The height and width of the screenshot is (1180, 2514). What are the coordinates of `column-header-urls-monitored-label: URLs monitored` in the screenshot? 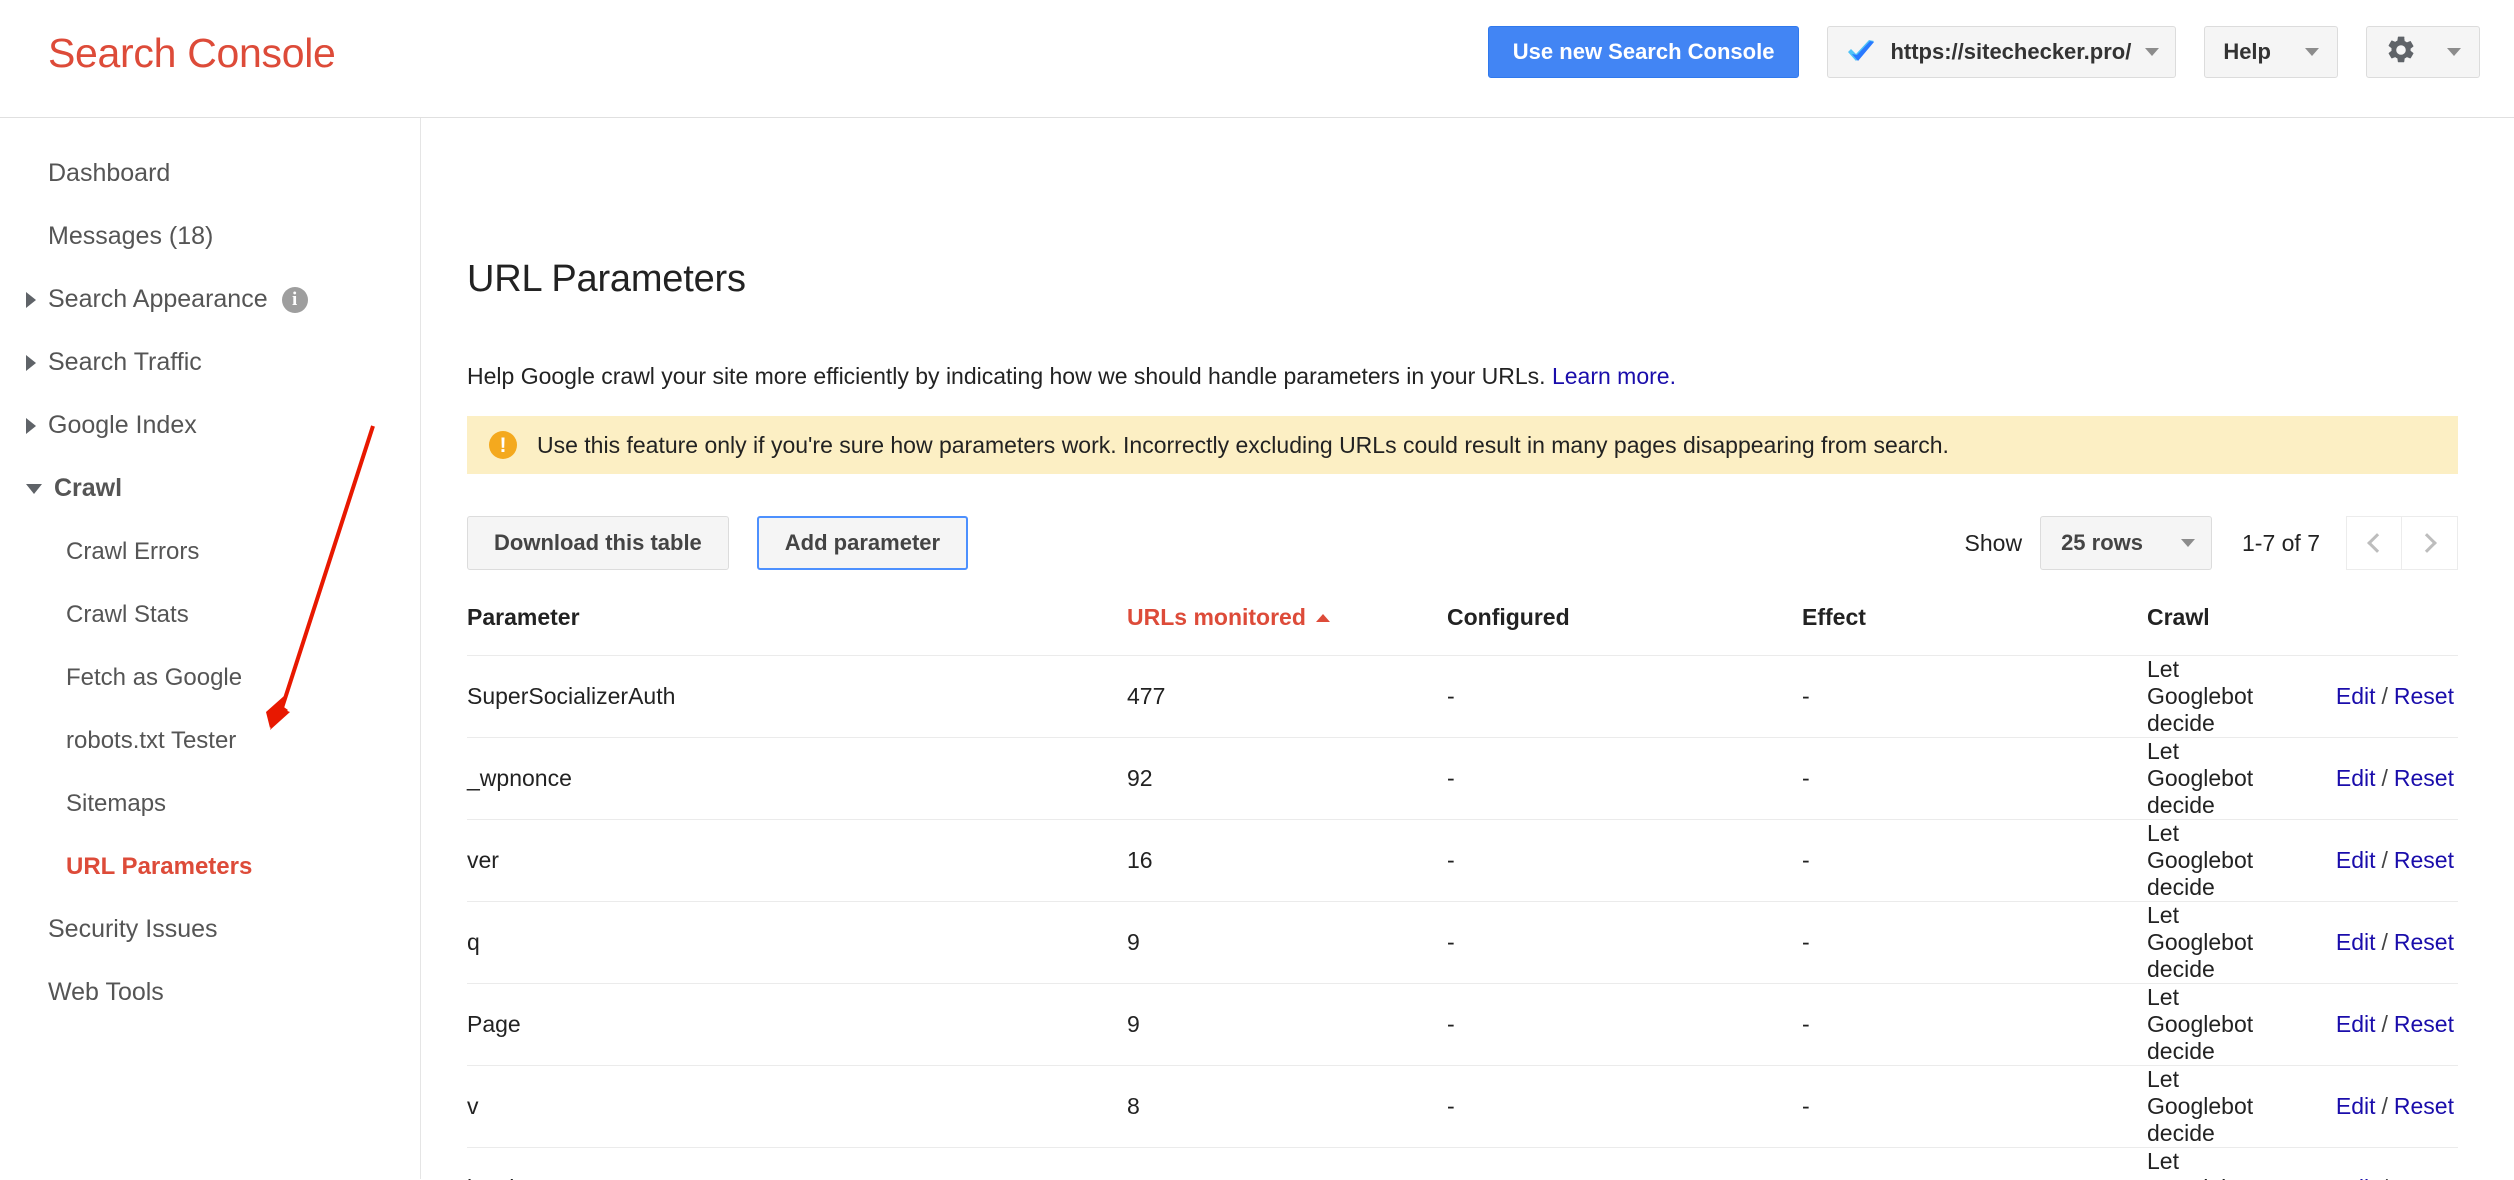 It's located at (1216, 617).